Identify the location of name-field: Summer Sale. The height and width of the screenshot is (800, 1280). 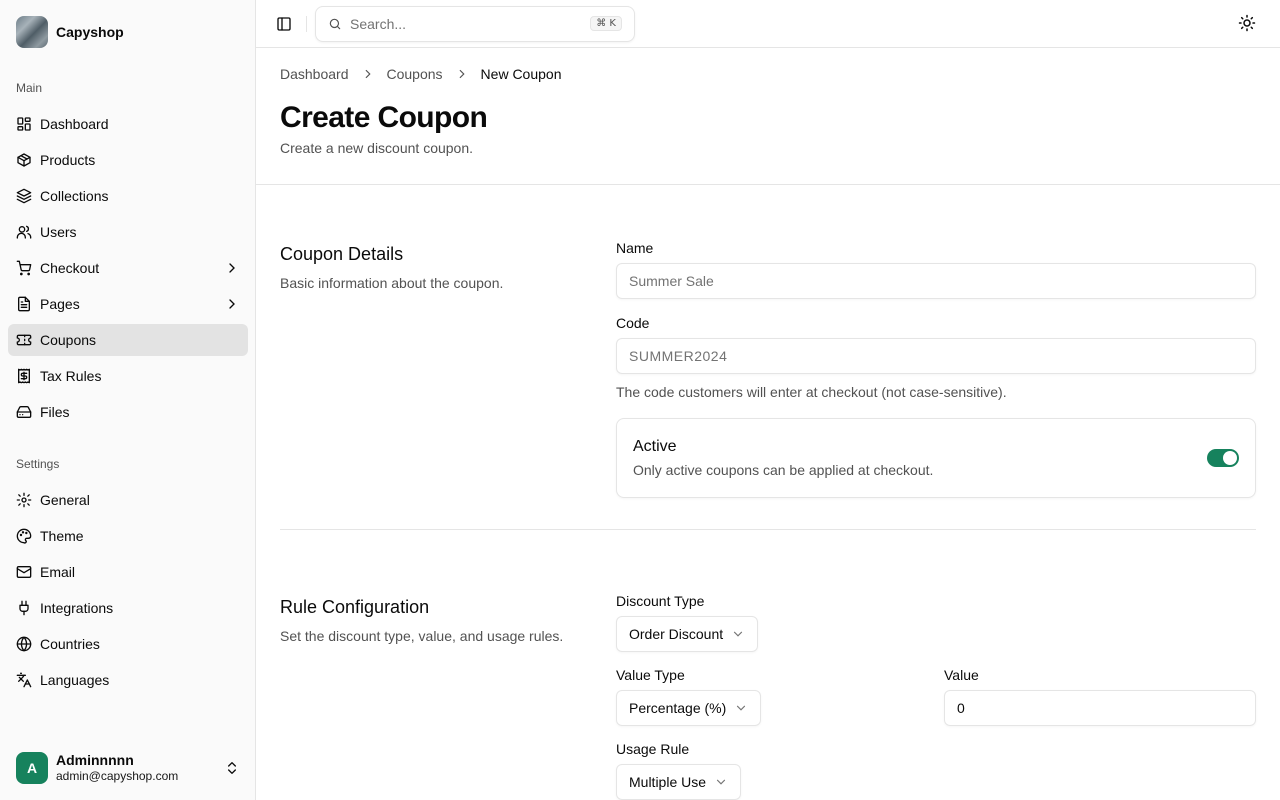
(936, 281).